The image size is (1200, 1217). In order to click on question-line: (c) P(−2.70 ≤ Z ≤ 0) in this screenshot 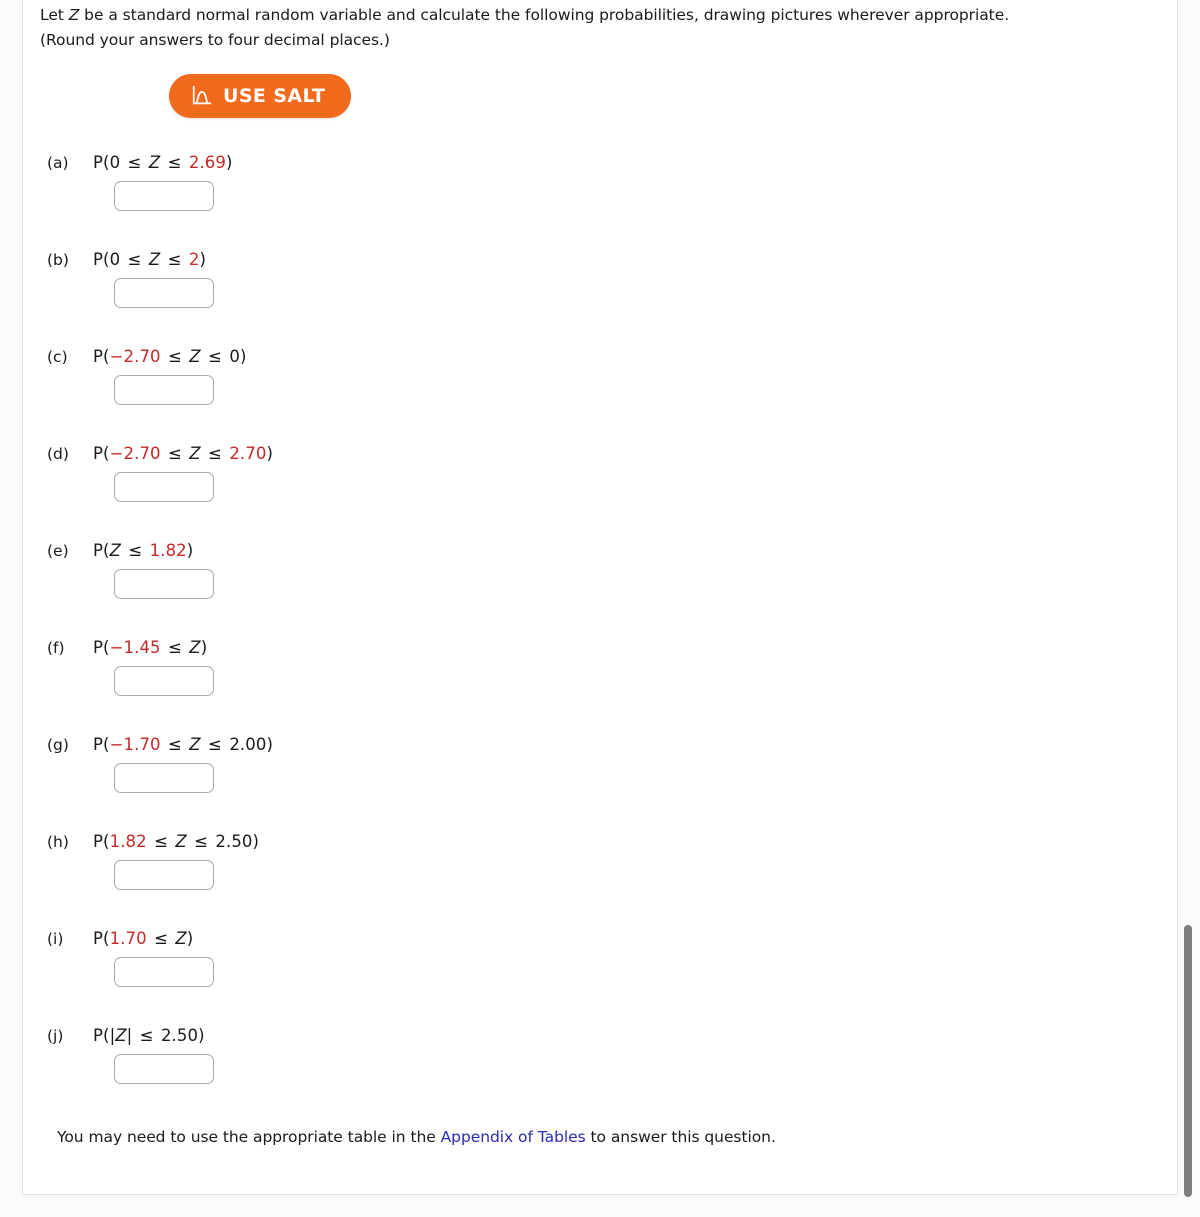, I will do `click(146, 356)`.